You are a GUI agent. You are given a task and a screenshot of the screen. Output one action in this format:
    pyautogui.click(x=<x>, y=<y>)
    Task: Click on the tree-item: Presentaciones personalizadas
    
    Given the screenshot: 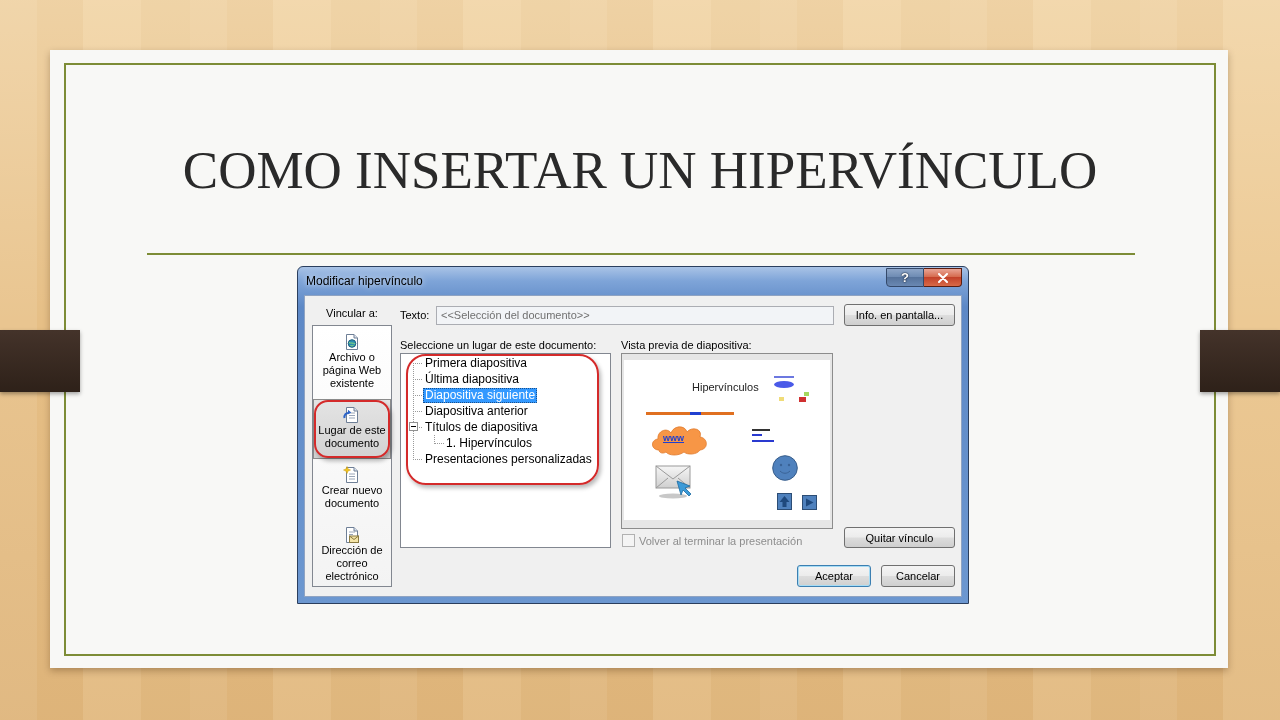 What is the action you would take?
    pyautogui.click(x=508, y=459)
    